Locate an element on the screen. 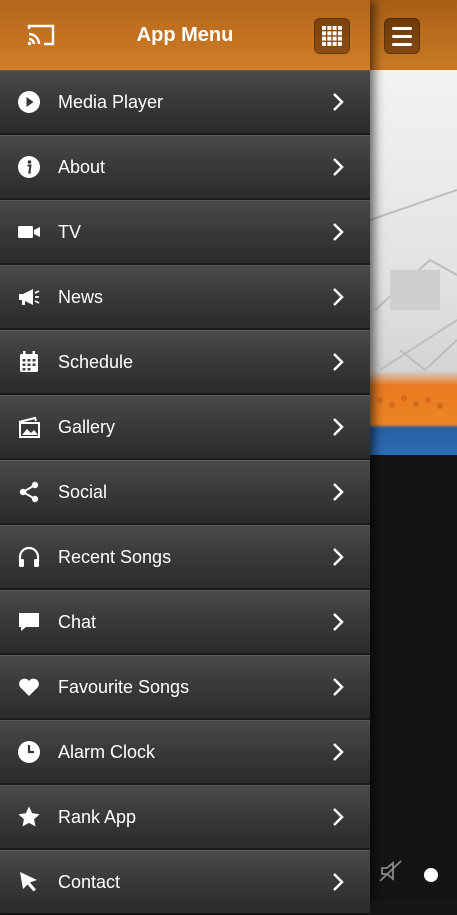 The image size is (457, 915). menu-item-contact: Contact is located at coordinates (185, 881).